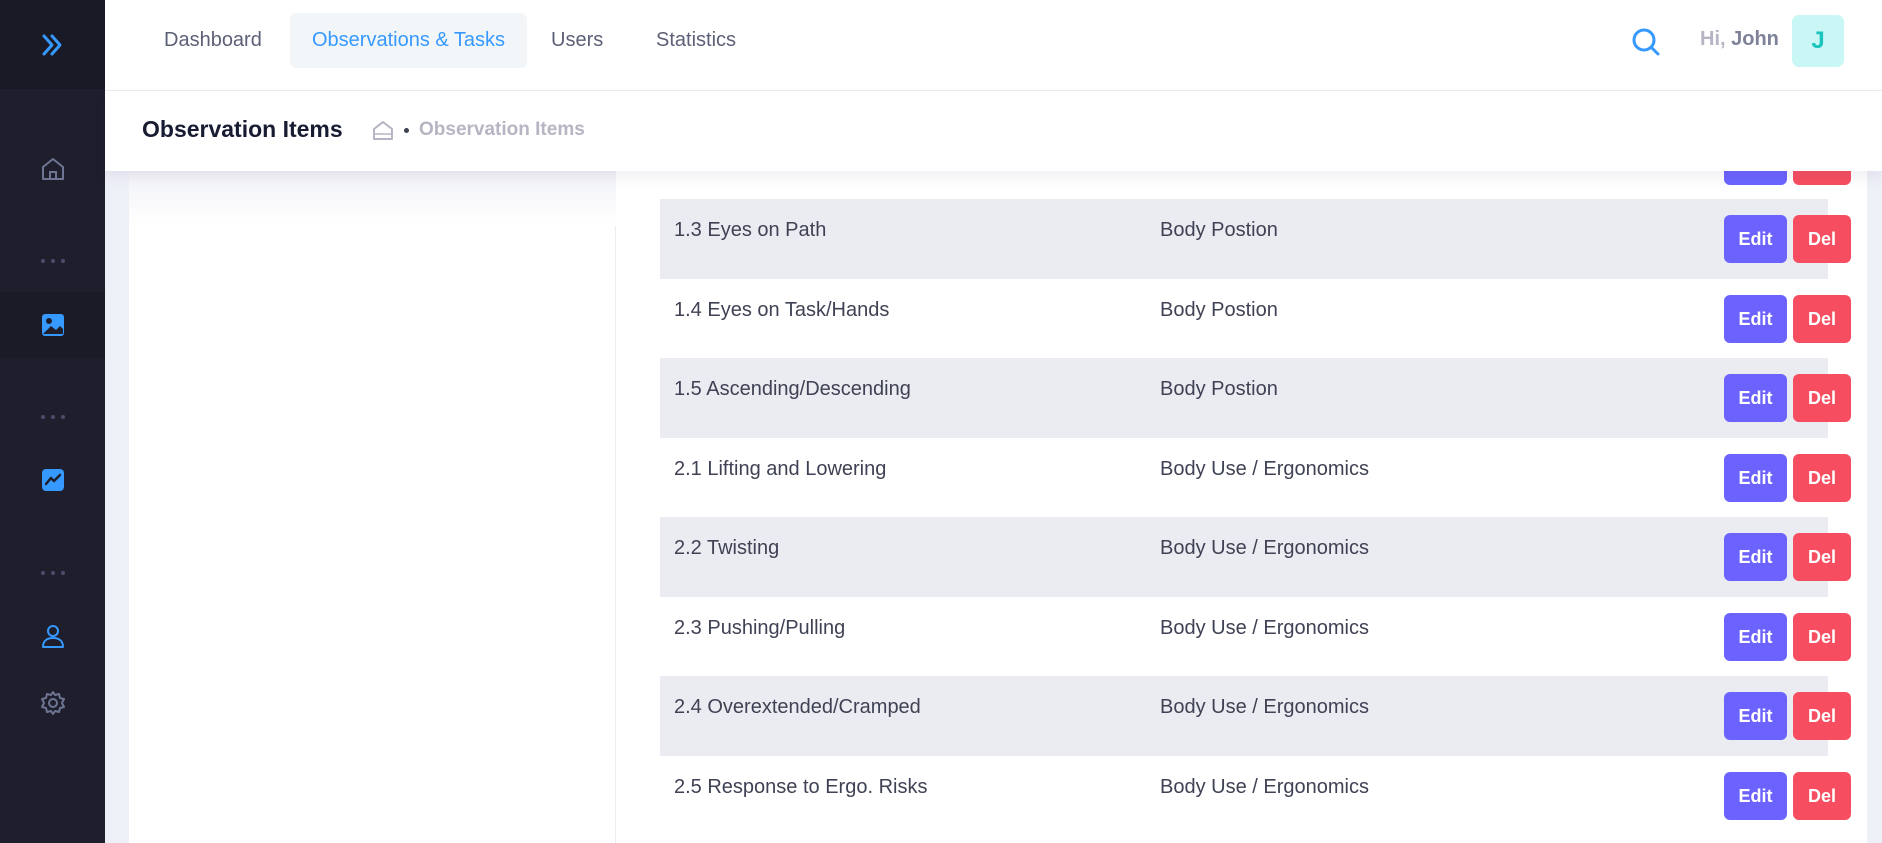 Image resolution: width=1882 pixels, height=843 pixels. I want to click on item-name: 2.4 Overextended/Cramped, so click(797, 707).